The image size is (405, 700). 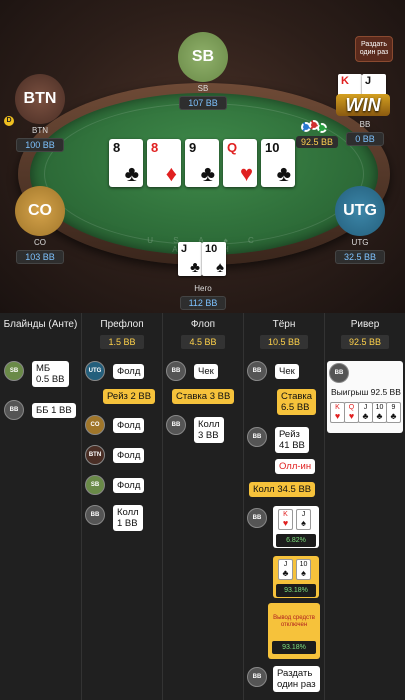 I want to click on cashout-disabled-box: Вывод средств отключен 93.18%, so click(x=294, y=631).